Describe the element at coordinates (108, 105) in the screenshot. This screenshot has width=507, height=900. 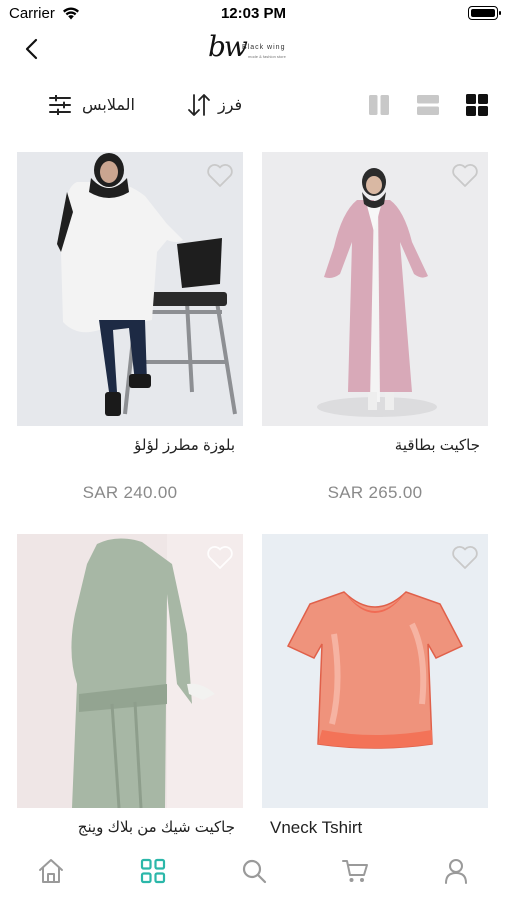
I see `filter-label: الملابس` at that location.